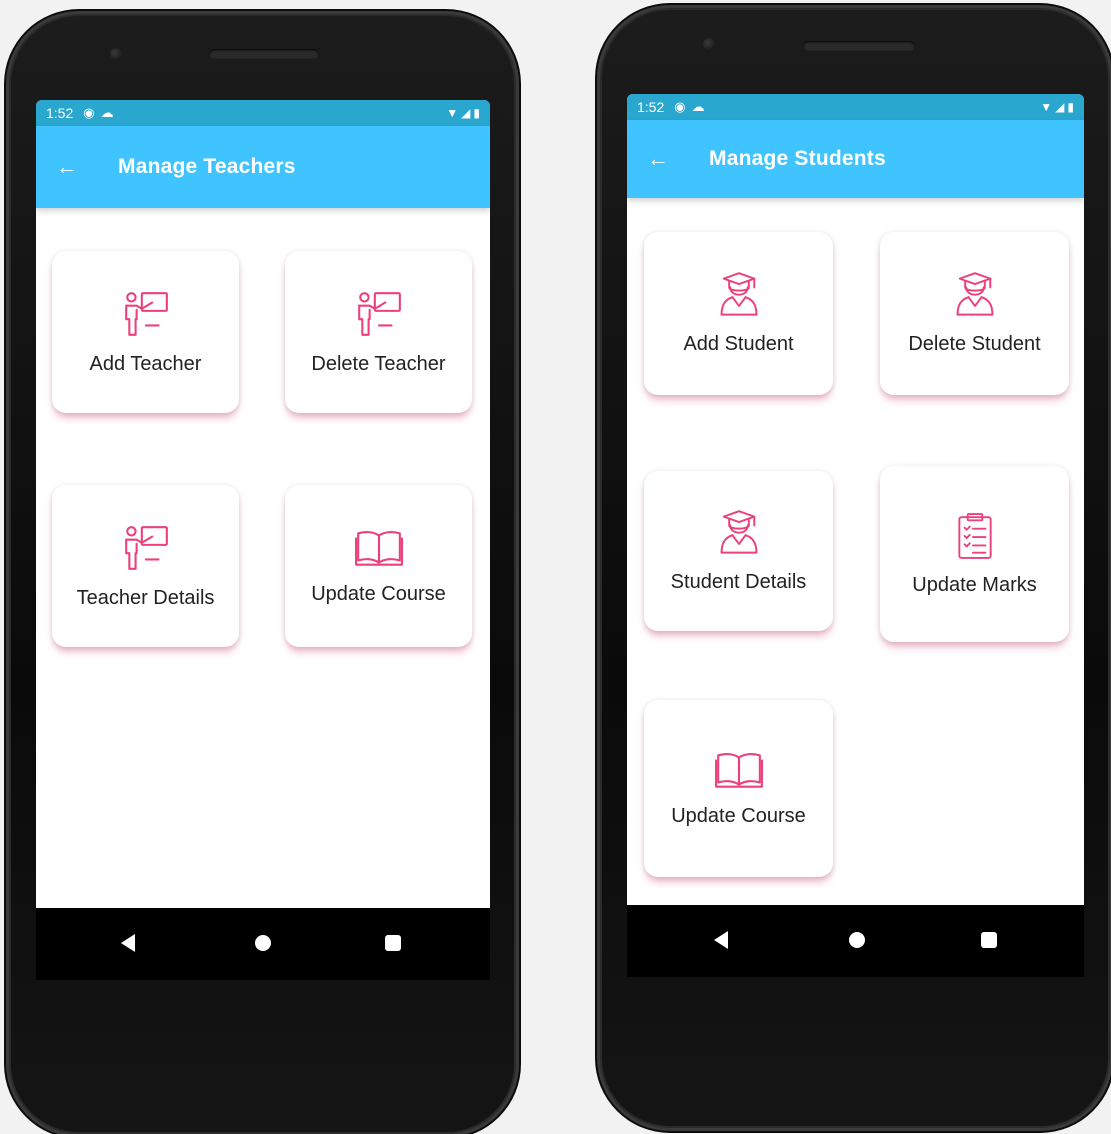 The image size is (1111, 1134). Describe the element at coordinates (974, 344) in the screenshot. I see `card-label: Delete Student` at that location.